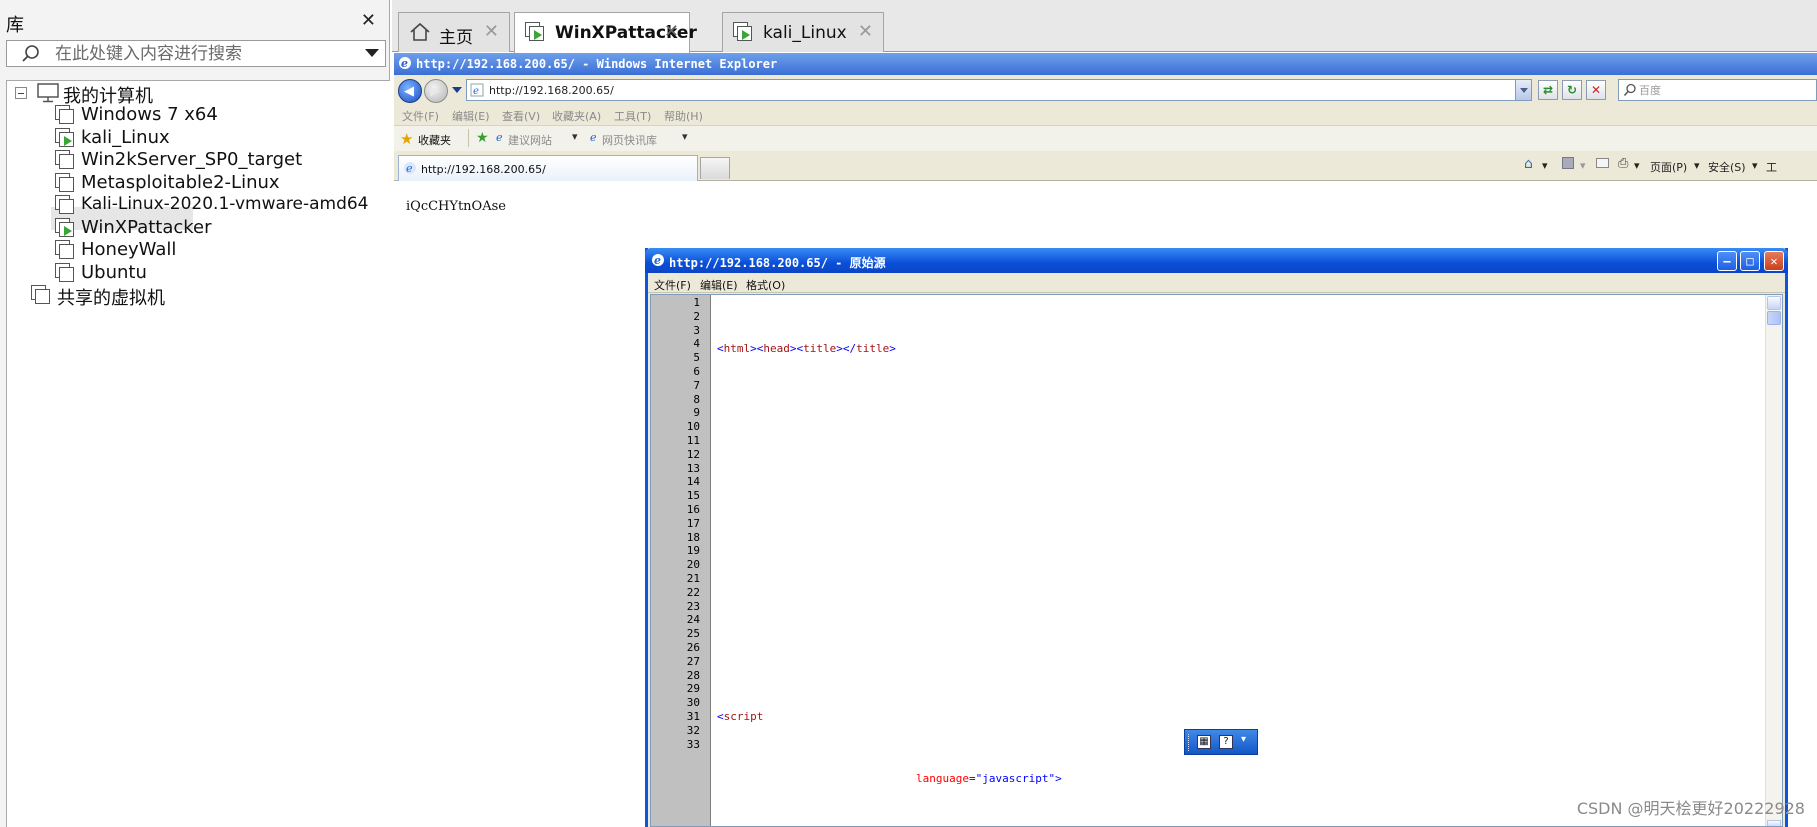 This screenshot has width=1817, height=827. I want to click on source-menu-file: 文件(F), so click(672, 285).